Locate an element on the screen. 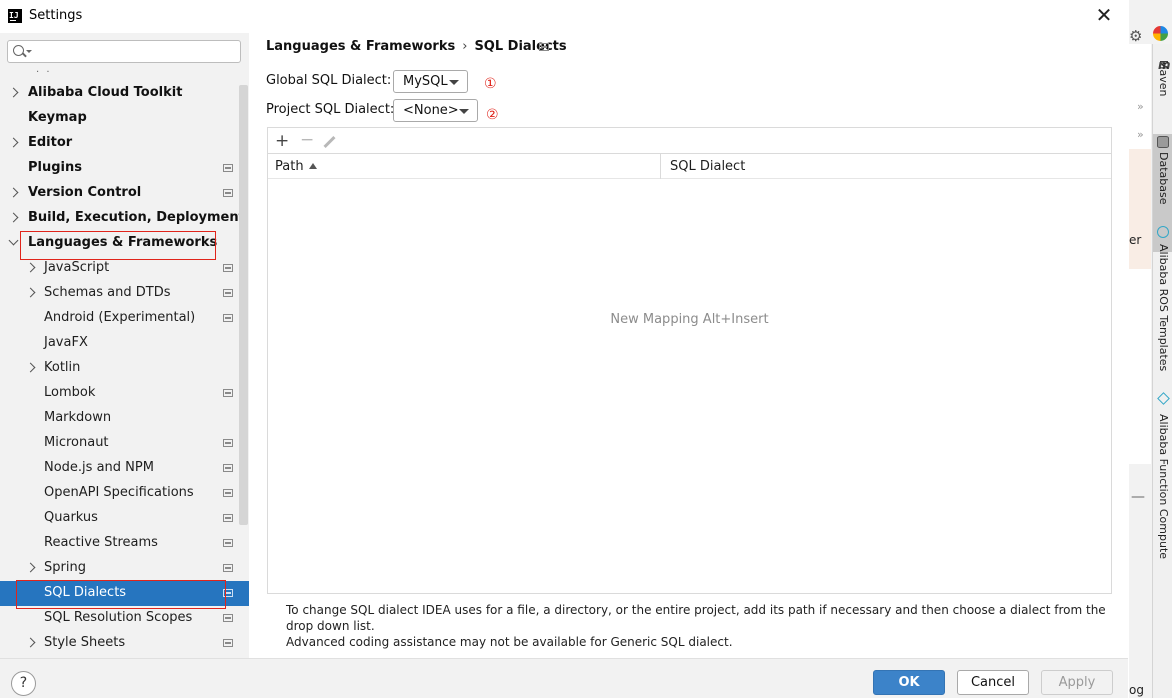  tree-item: Spring is located at coordinates (119, 568).